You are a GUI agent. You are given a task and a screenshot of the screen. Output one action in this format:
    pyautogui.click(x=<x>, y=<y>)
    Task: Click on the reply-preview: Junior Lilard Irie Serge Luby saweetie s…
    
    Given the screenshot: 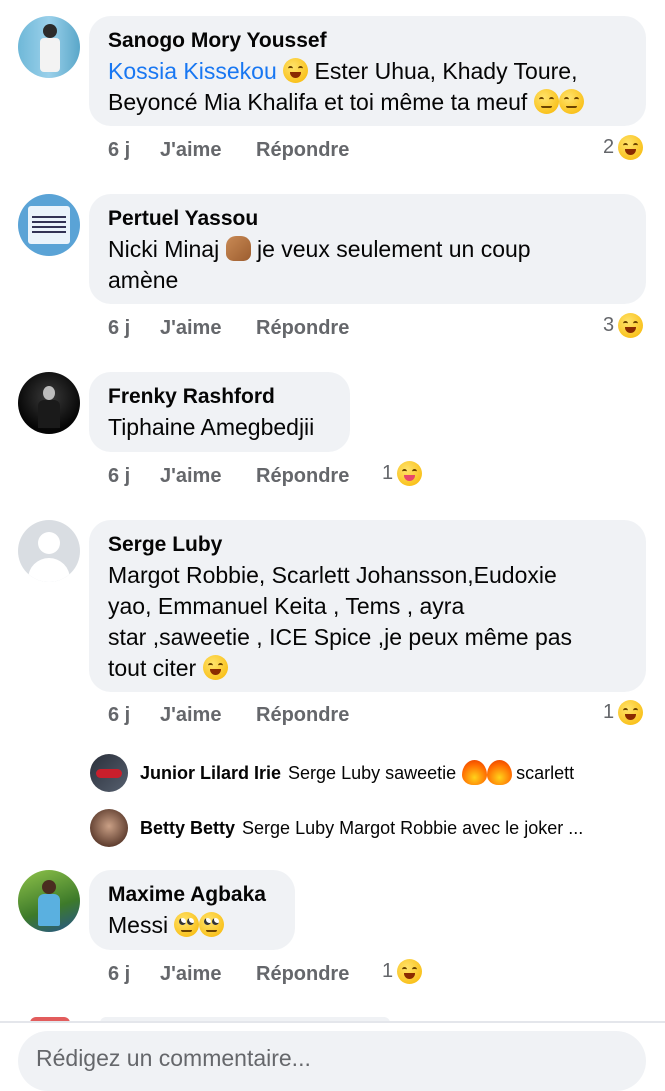 What is the action you would take?
    pyautogui.click(x=332, y=773)
    